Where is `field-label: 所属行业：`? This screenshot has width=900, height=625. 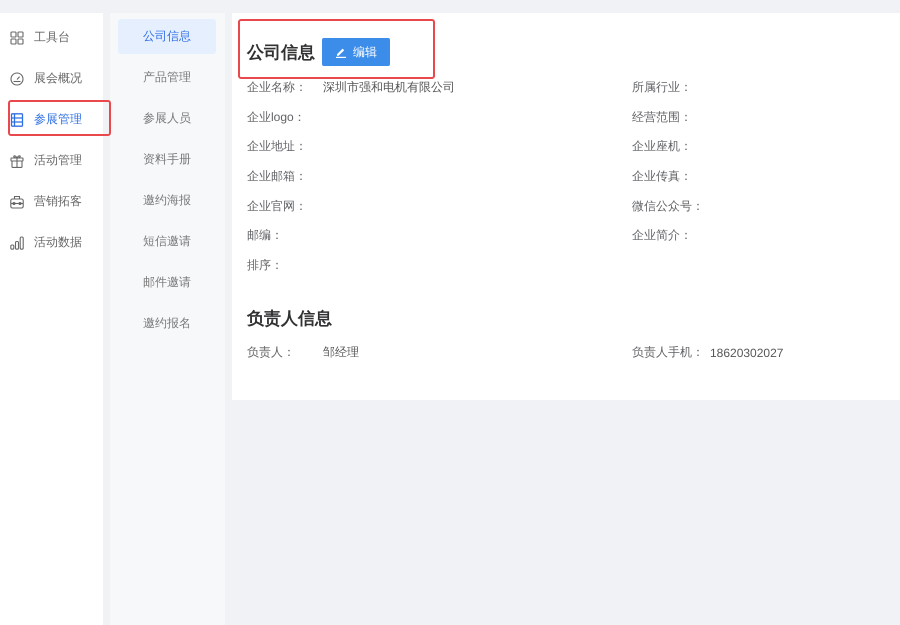
field-label: 所属行业： is located at coordinates (662, 87).